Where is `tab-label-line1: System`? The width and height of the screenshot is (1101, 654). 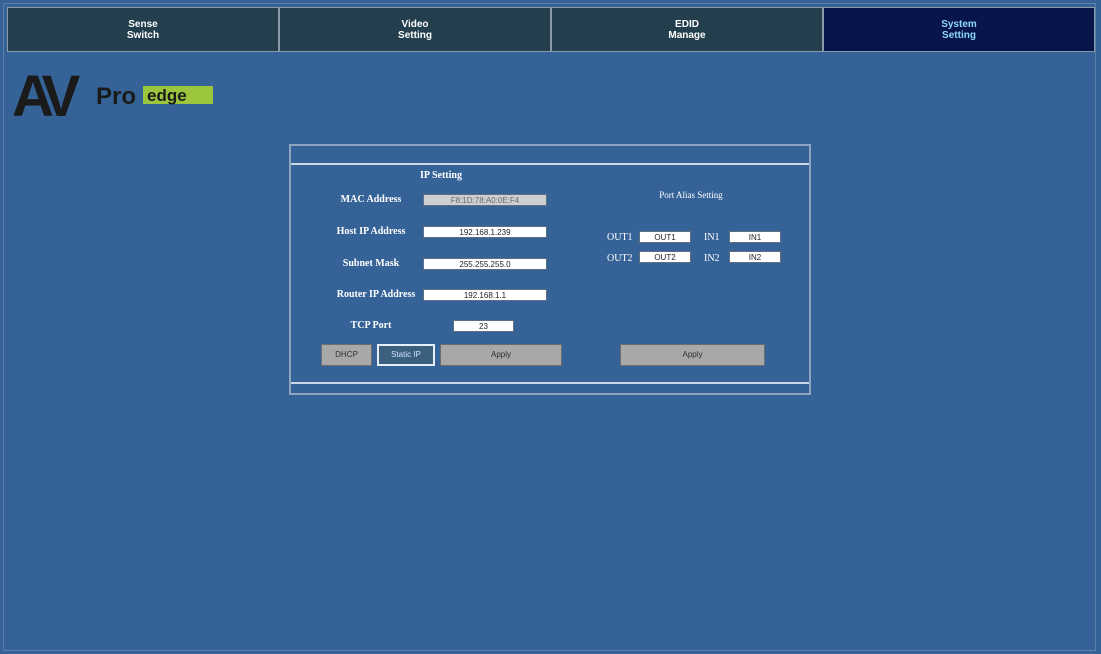 tab-label-line1: System is located at coordinates (959, 24).